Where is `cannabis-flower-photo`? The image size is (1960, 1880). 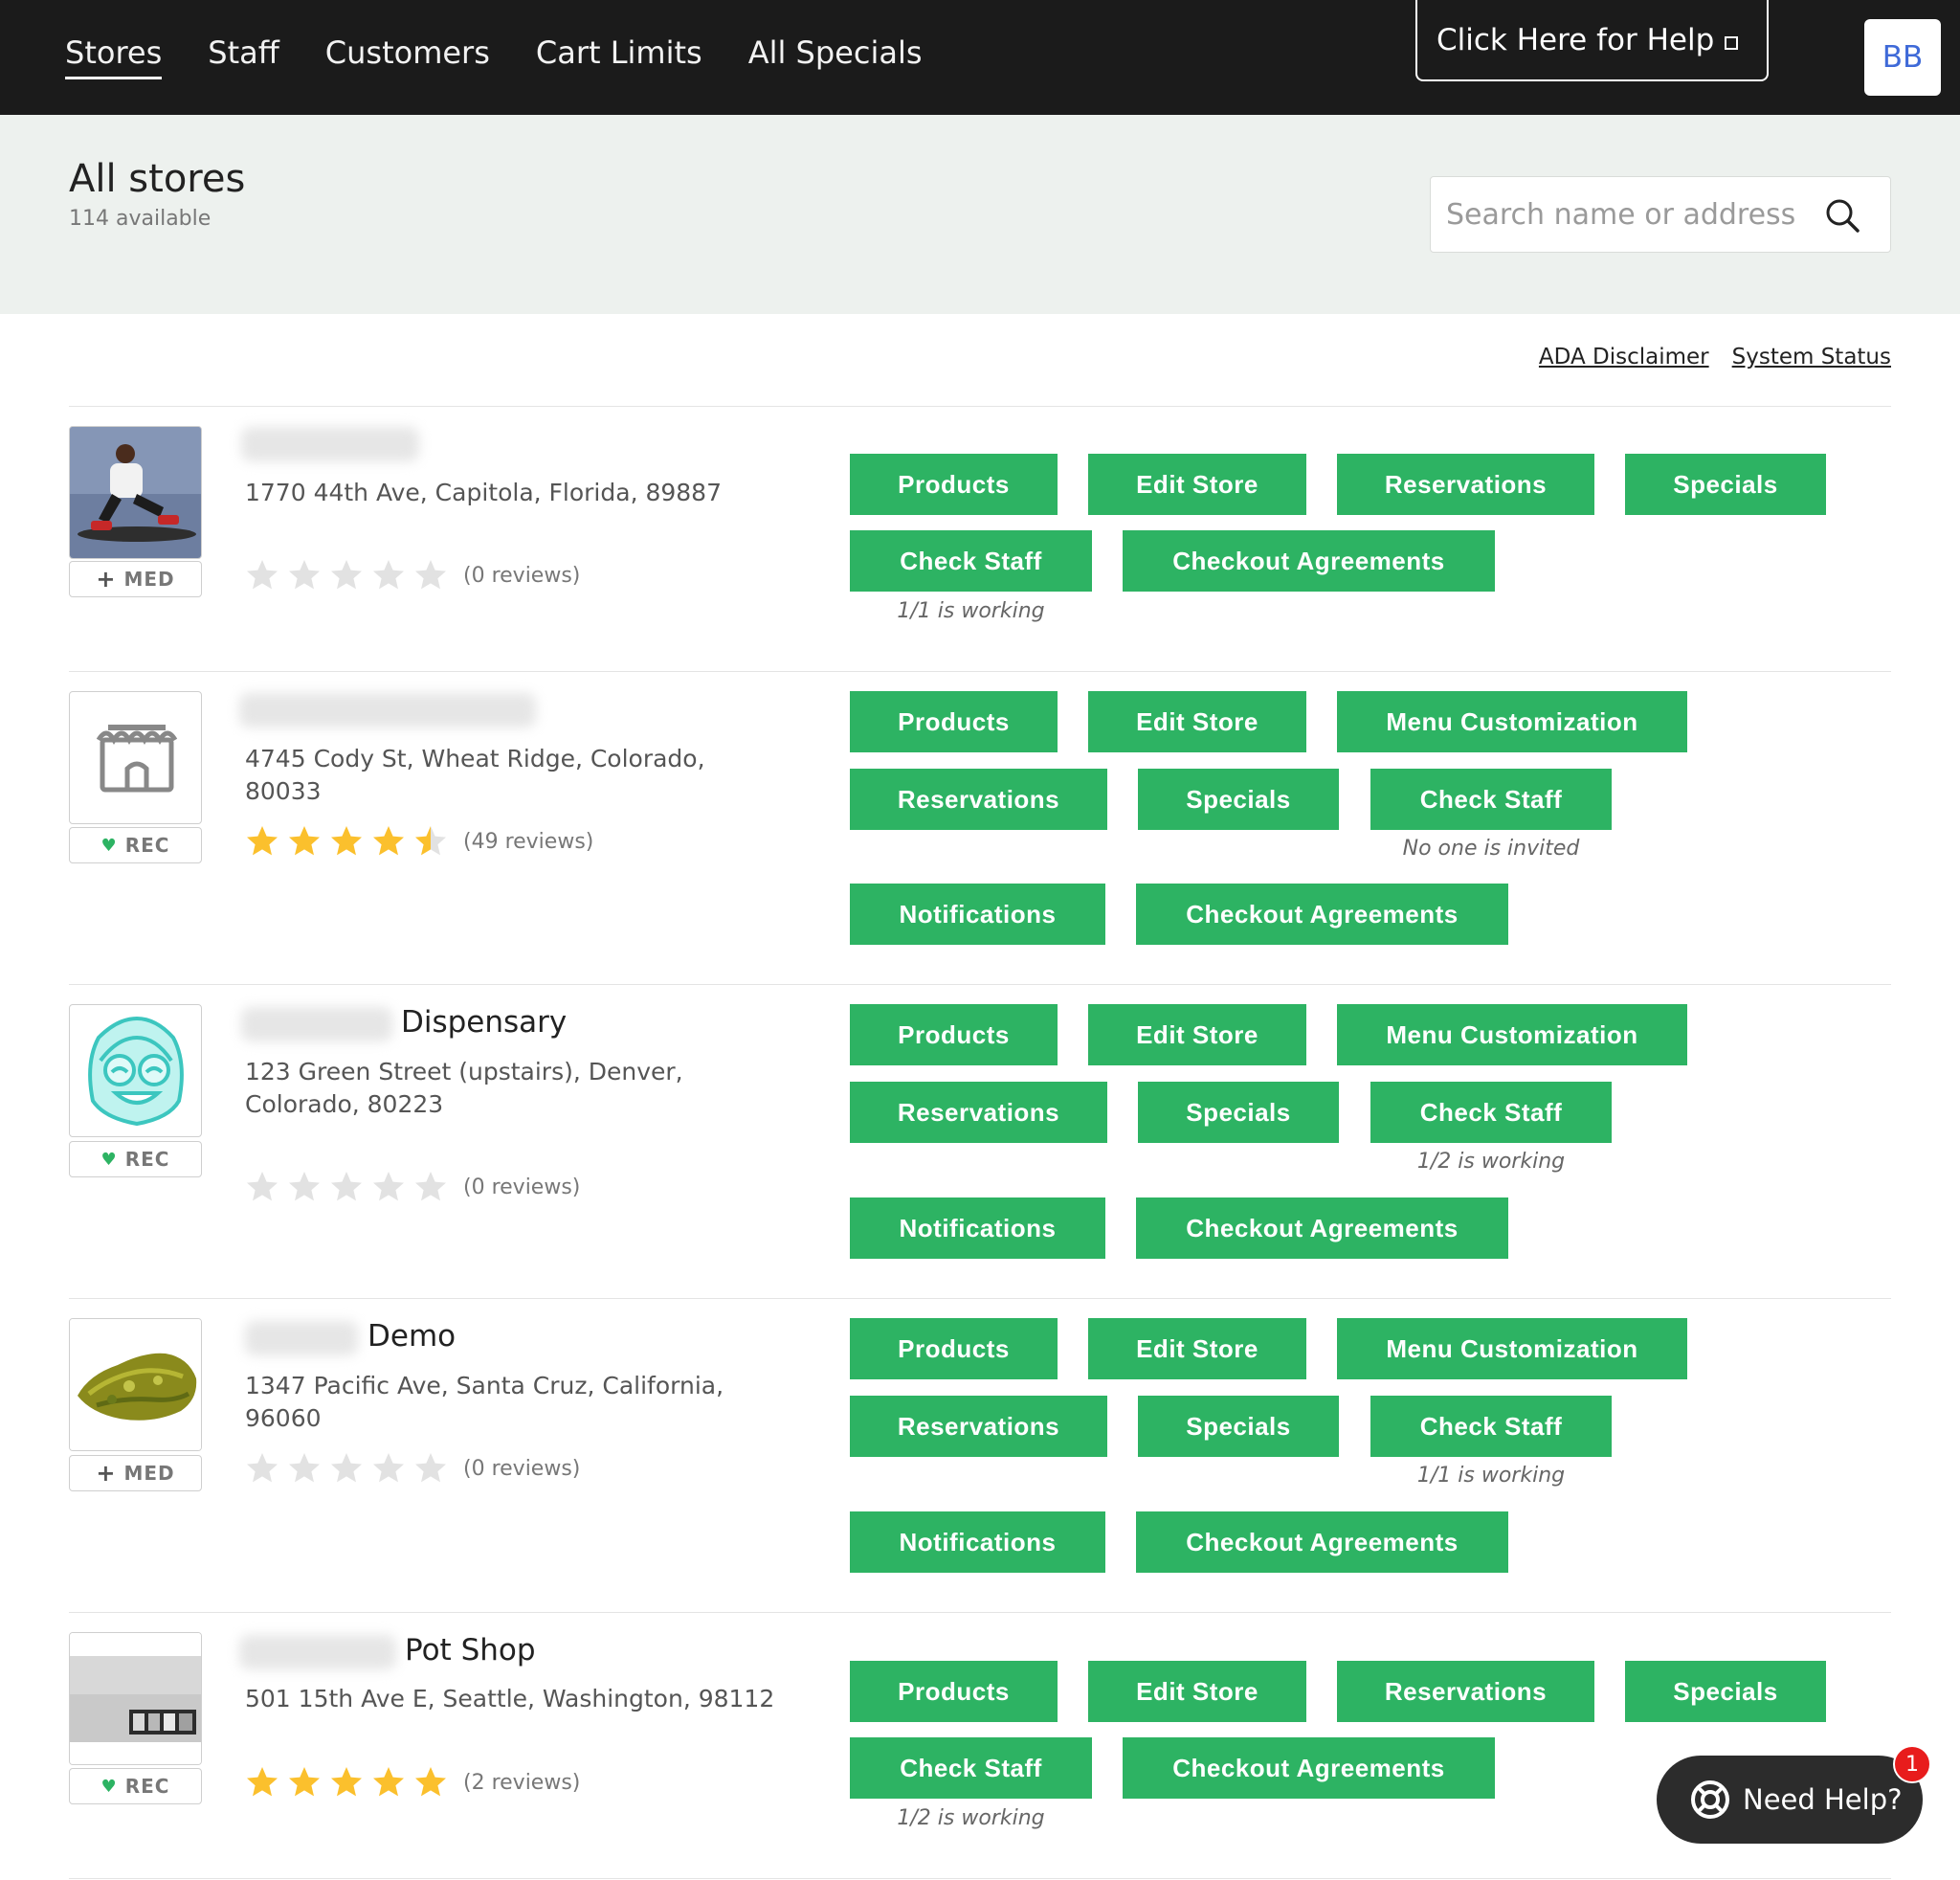
cannabis-flower-photo is located at coordinates (136, 1384).